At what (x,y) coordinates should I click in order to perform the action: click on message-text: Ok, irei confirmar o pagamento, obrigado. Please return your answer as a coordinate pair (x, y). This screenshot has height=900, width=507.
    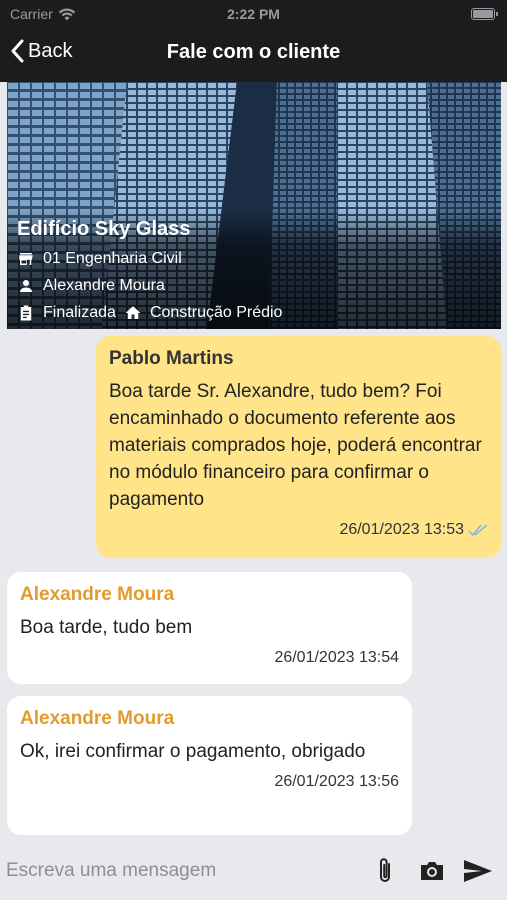
    Looking at the image, I should click on (193, 751).